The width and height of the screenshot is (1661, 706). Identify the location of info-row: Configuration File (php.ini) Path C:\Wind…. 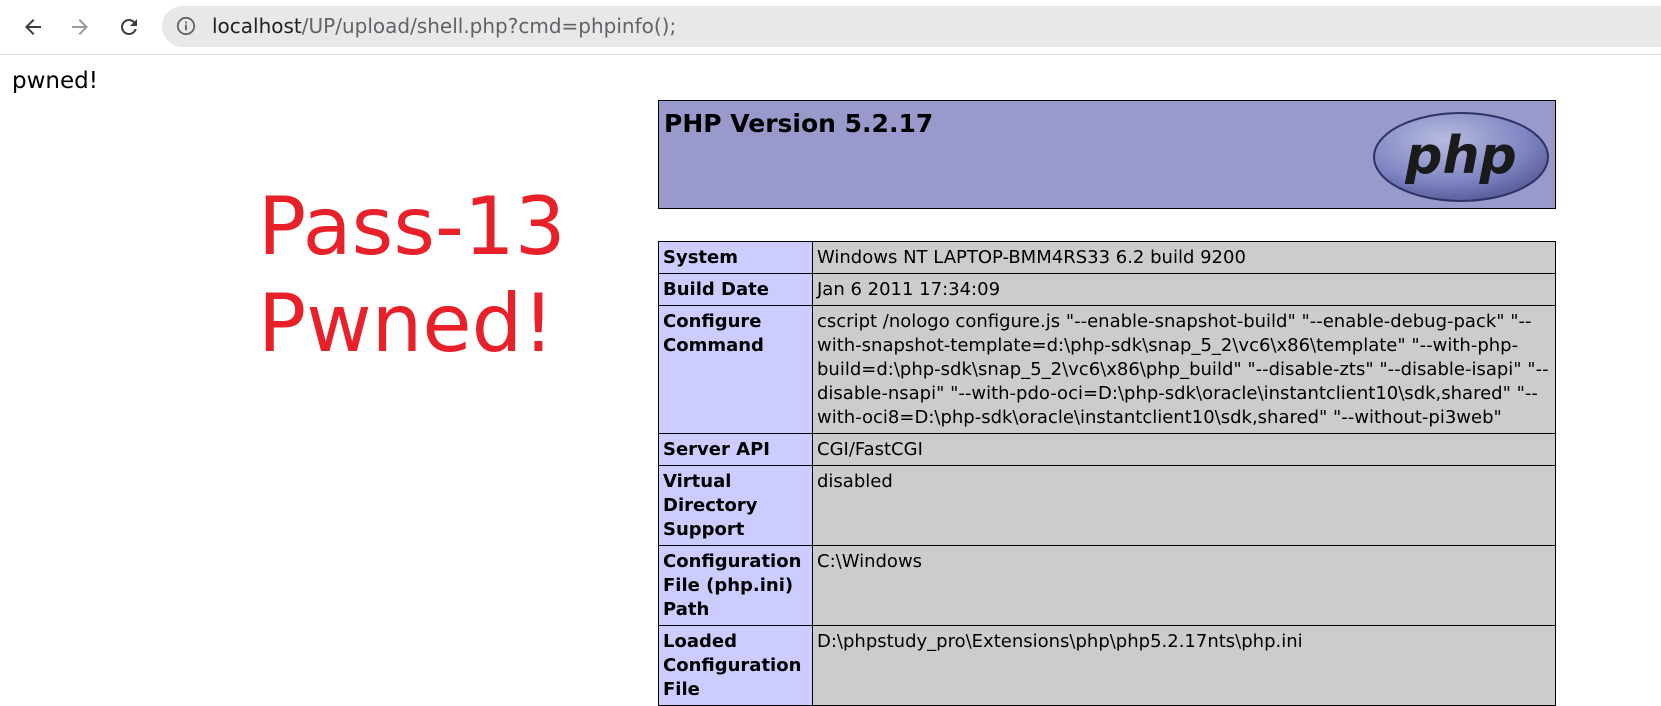
(1107, 585).